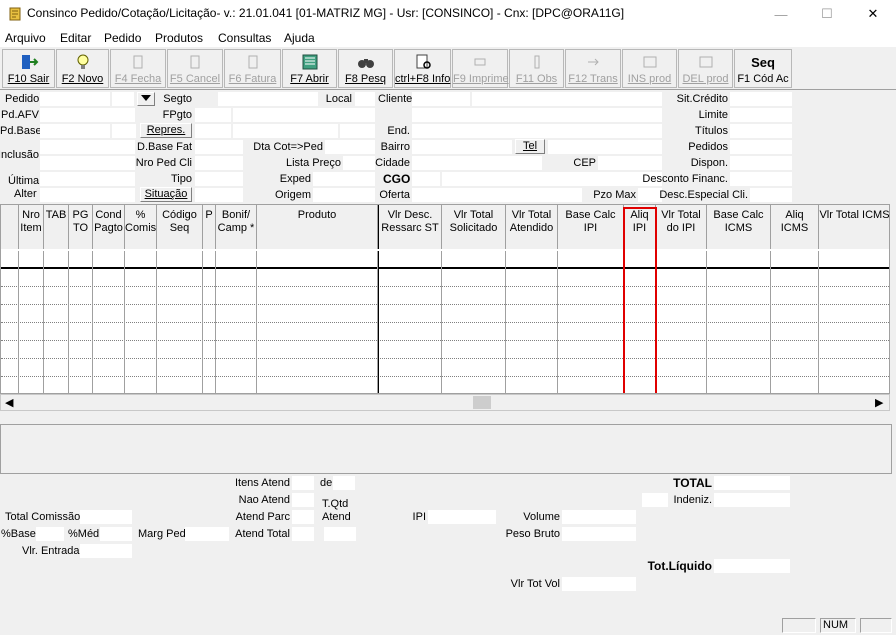 Image resolution: width=896 pixels, height=635 pixels. What do you see at coordinates (567, 99) in the screenshot?
I see `cliente-name-field` at bounding box center [567, 99].